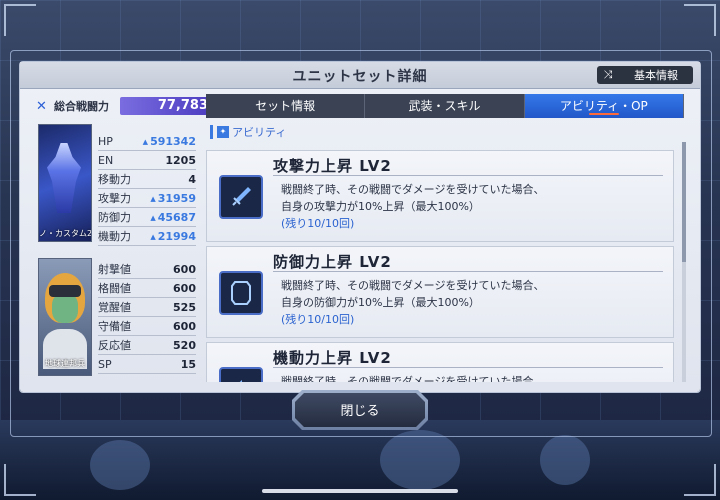 The width and height of the screenshot is (720, 500). I want to click on stat-label: 機動力, so click(114, 236).